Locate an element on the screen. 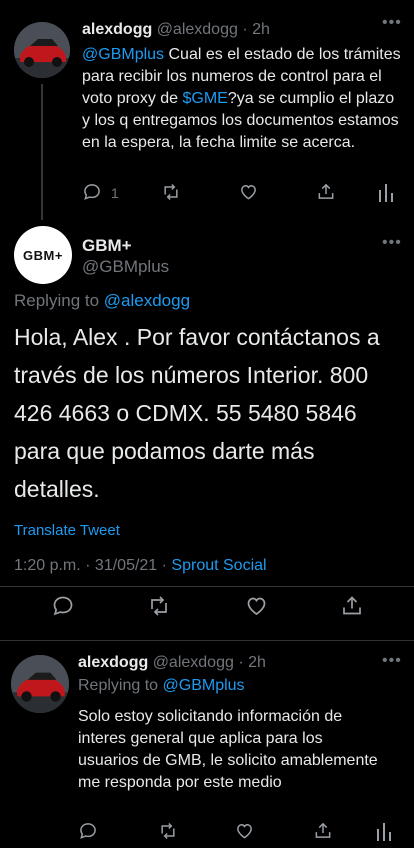 Image resolution: width=414 pixels, height=848 pixels. author-name: GBM+ is located at coordinates (107, 246).